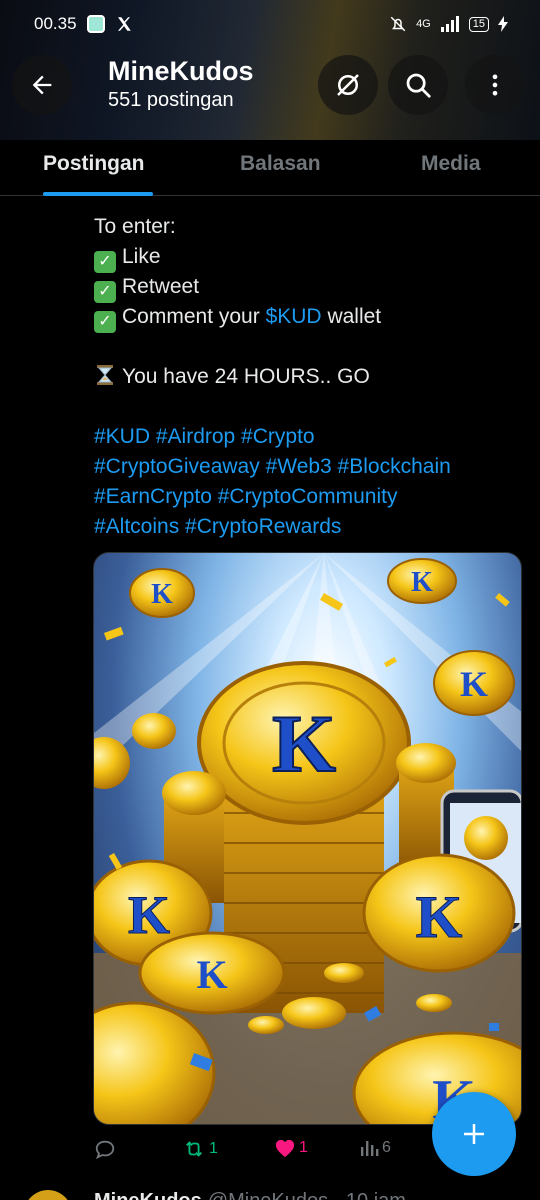  I want to click on retweet-button: 1, so click(200, 1149).